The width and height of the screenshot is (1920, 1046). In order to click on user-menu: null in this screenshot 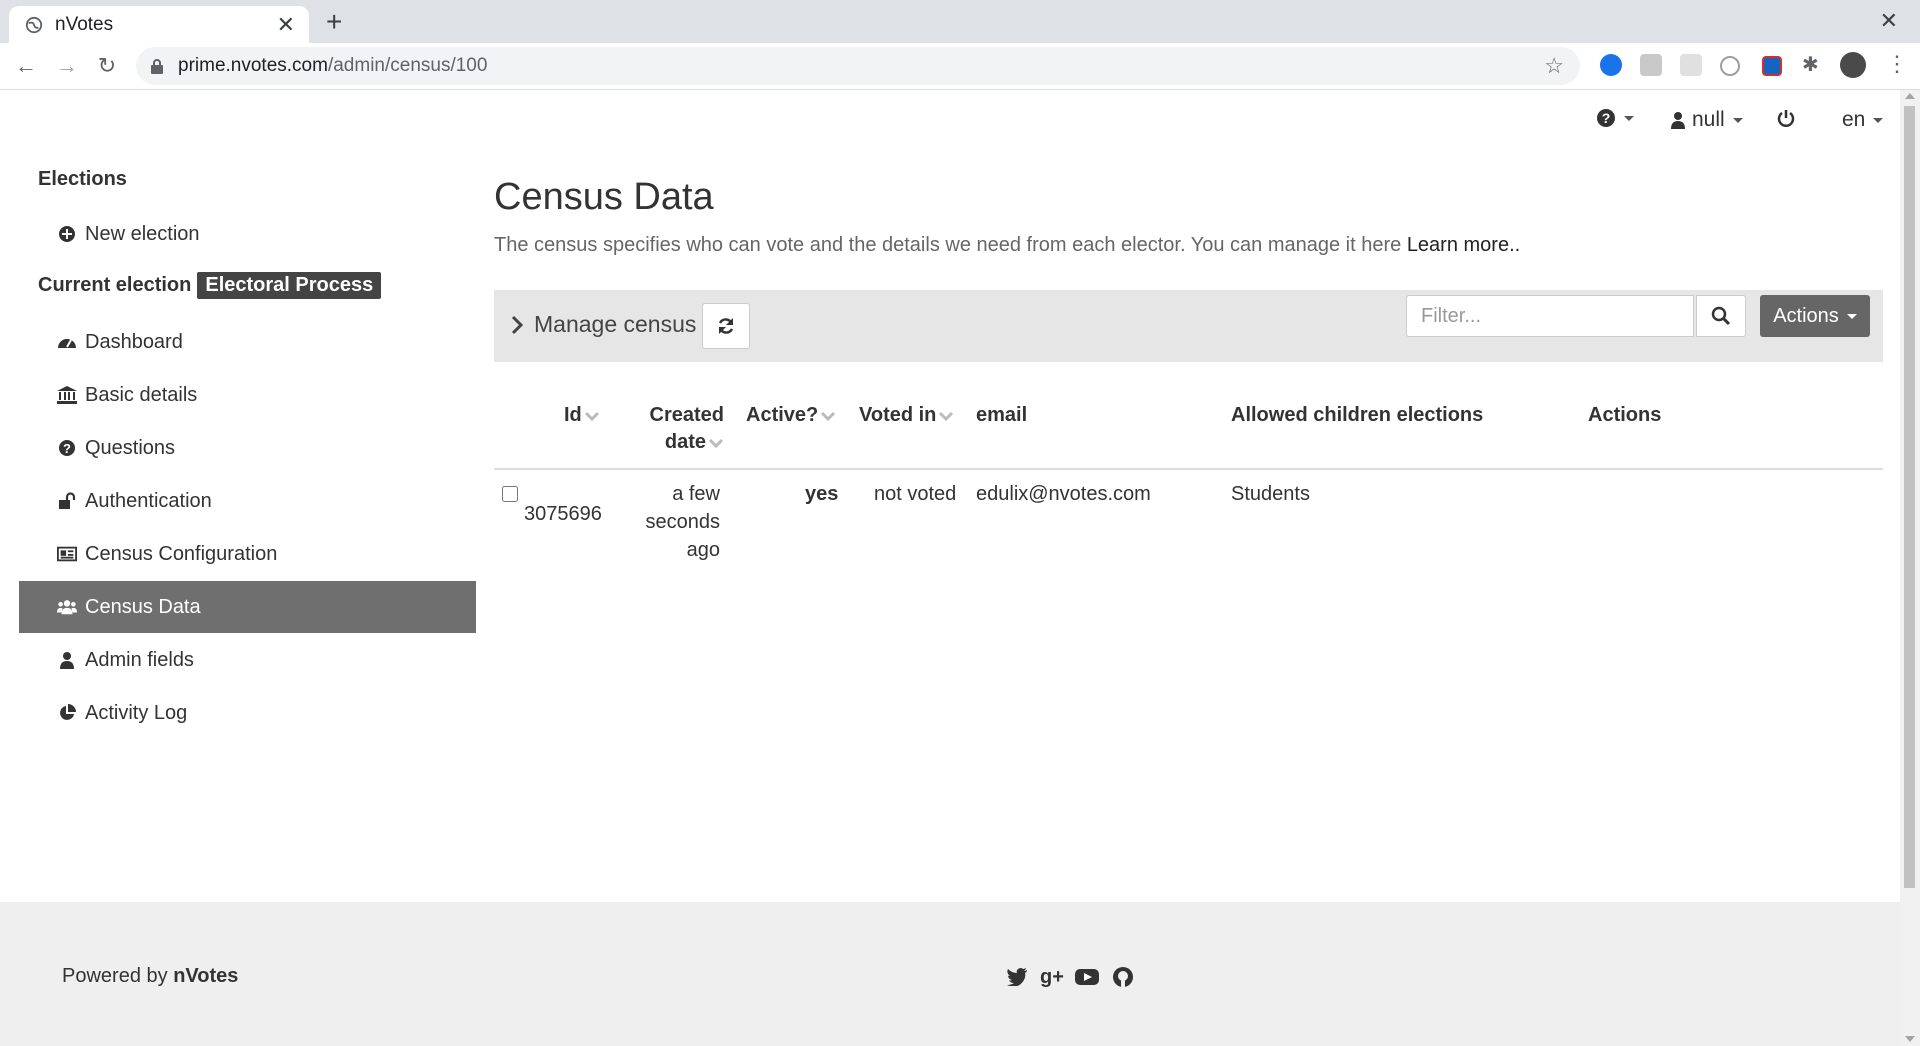, I will do `click(1706, 120)`.